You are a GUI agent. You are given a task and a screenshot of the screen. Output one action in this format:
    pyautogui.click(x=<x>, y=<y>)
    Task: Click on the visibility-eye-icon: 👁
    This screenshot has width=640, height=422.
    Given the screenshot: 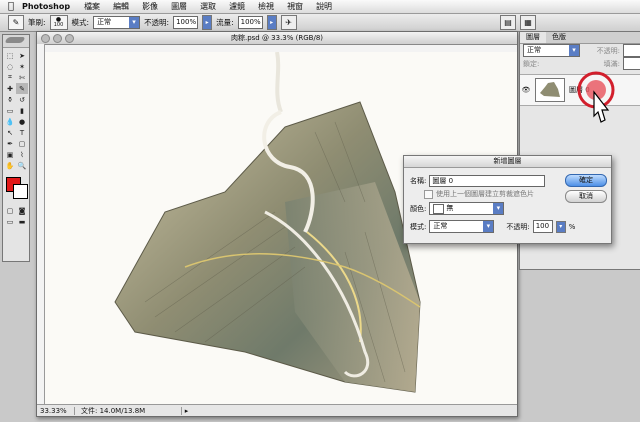 What is the action you would take?
    pyautogui.click(x=526, y=90)
    